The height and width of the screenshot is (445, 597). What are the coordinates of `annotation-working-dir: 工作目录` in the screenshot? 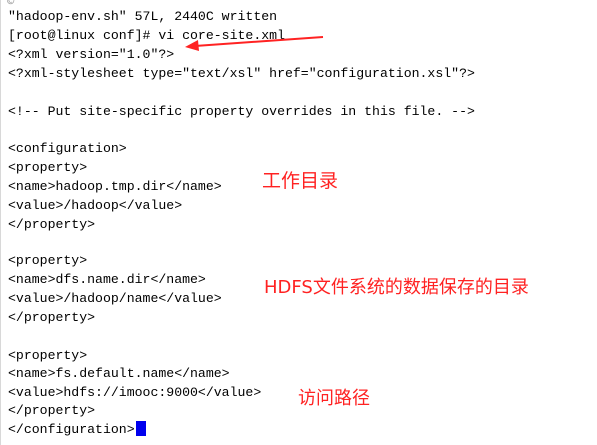 It's located at (300, 181).